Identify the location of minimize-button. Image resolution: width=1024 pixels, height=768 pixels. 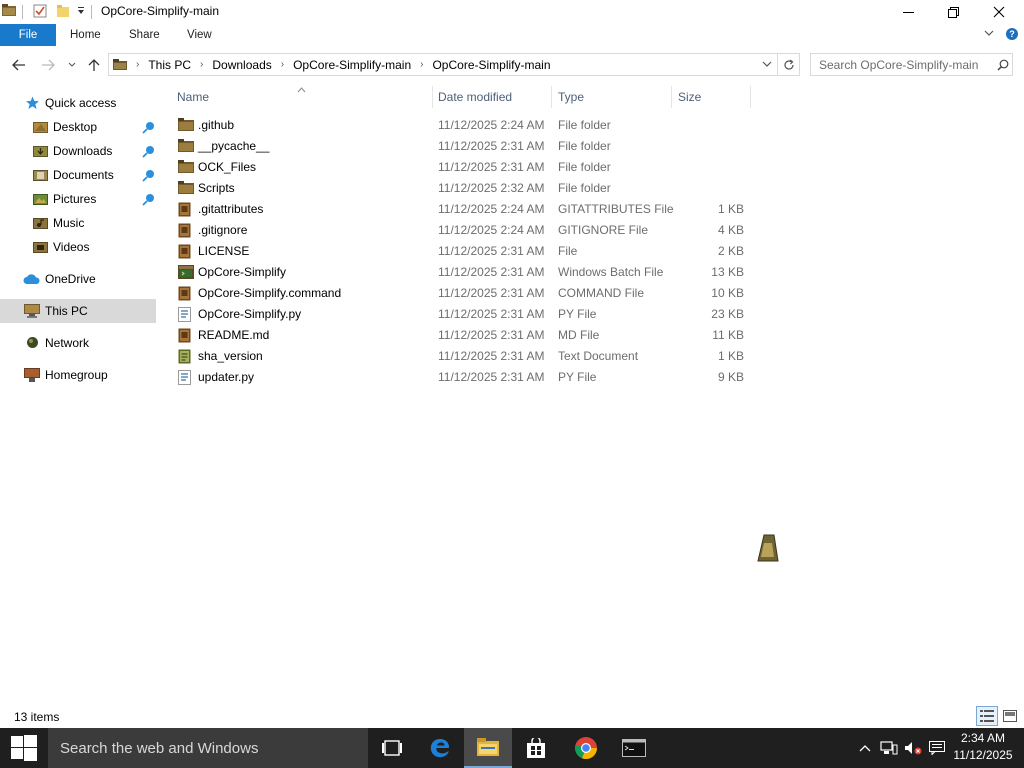
(908, 12).